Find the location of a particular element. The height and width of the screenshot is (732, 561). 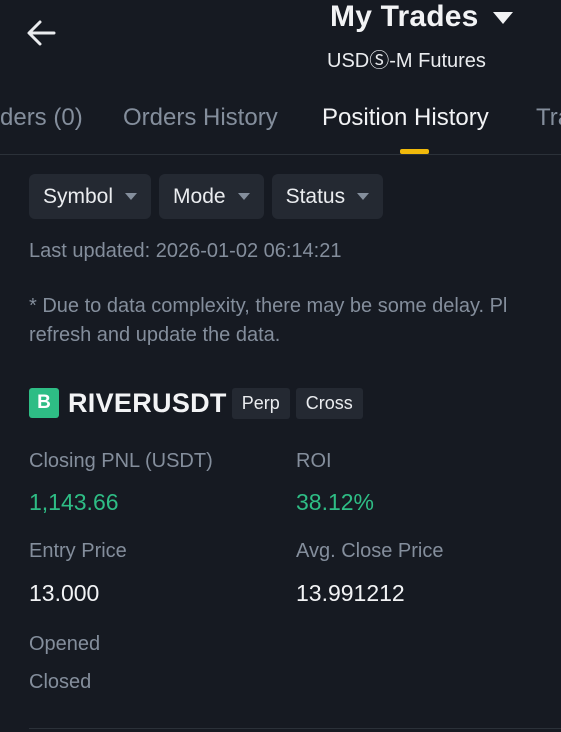

tab-open-orders: rders (0) is located at coordinates (41, 118).